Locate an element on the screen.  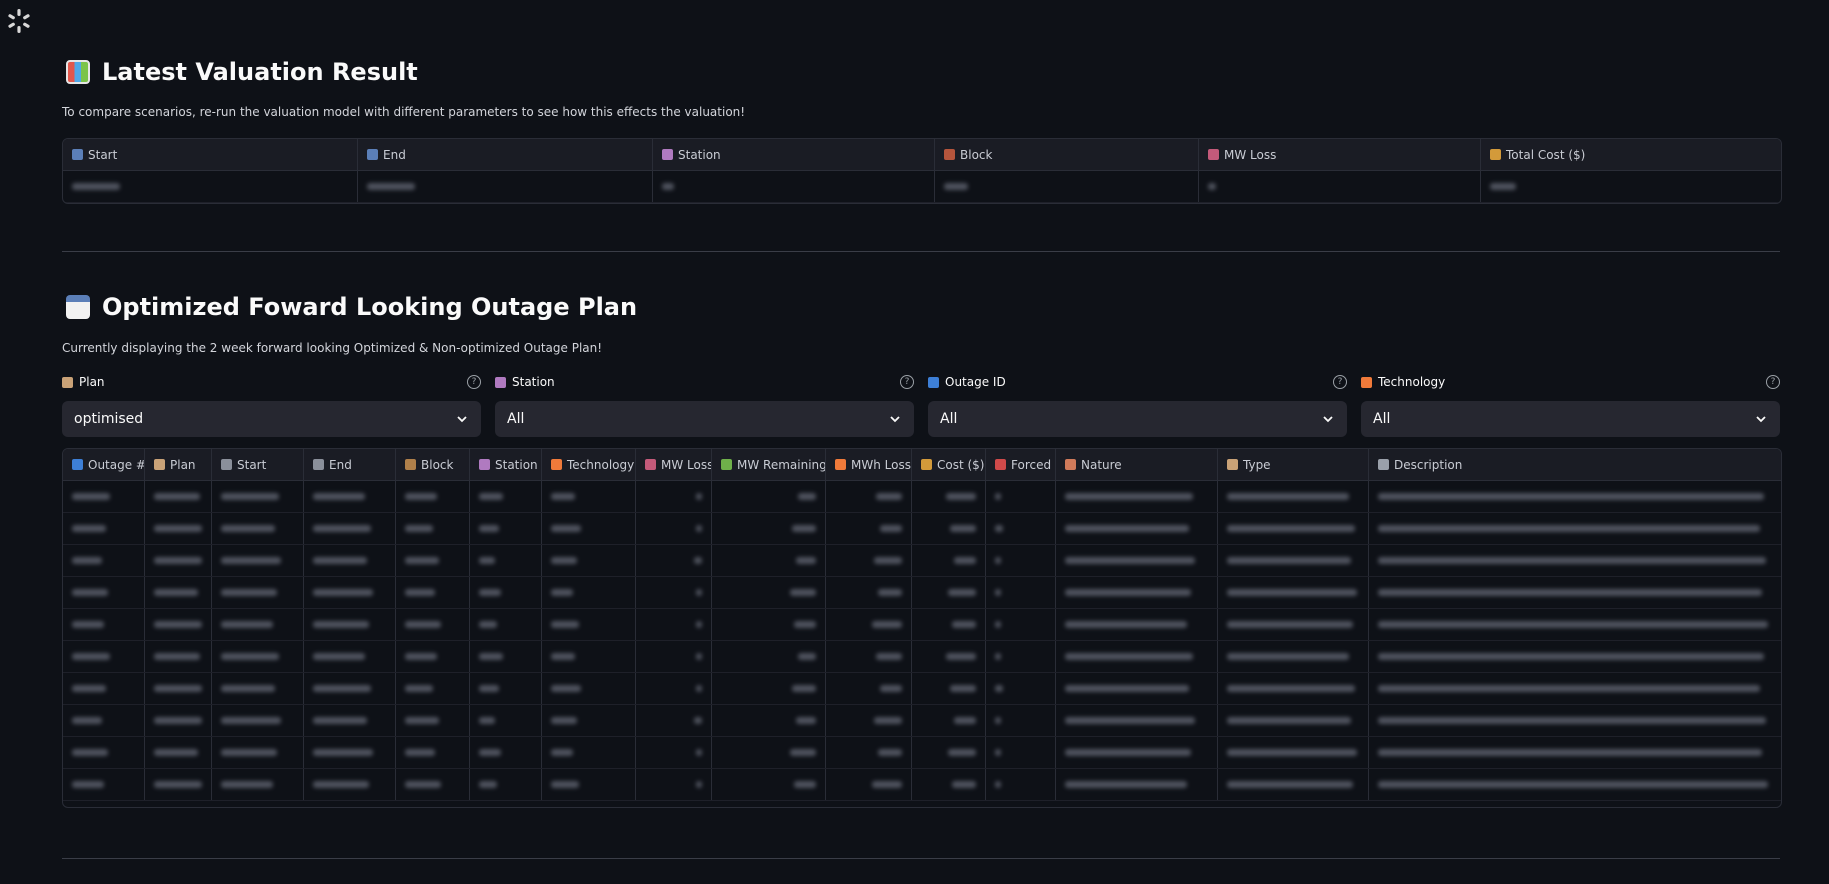
column-header-nature: Nature is located at coordinates (1137, 464).